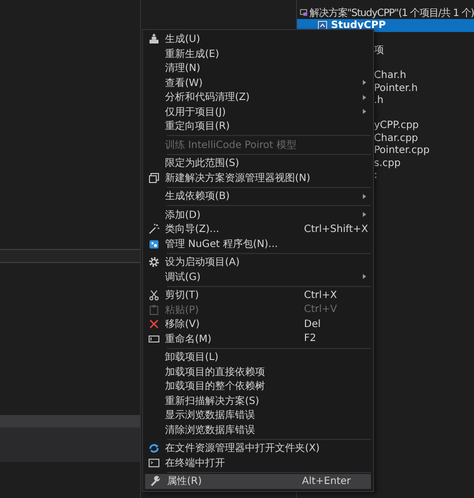  What do you see at coordinates (258, 386) in the screenshot?
I see `menu-item: 加载项目的整个依赖树` at bounding box center [258, 386].